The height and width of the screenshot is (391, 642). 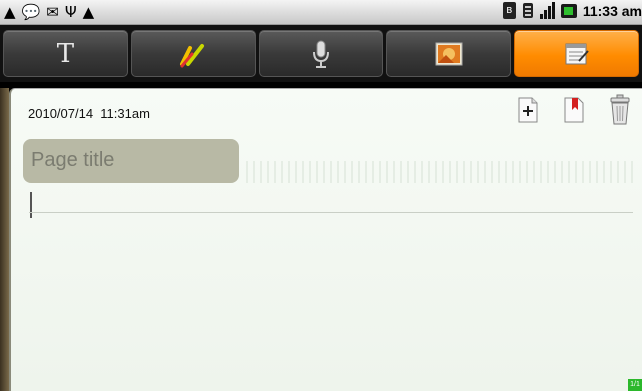 I want to click on pen-icon, so click(x=192, y=55).